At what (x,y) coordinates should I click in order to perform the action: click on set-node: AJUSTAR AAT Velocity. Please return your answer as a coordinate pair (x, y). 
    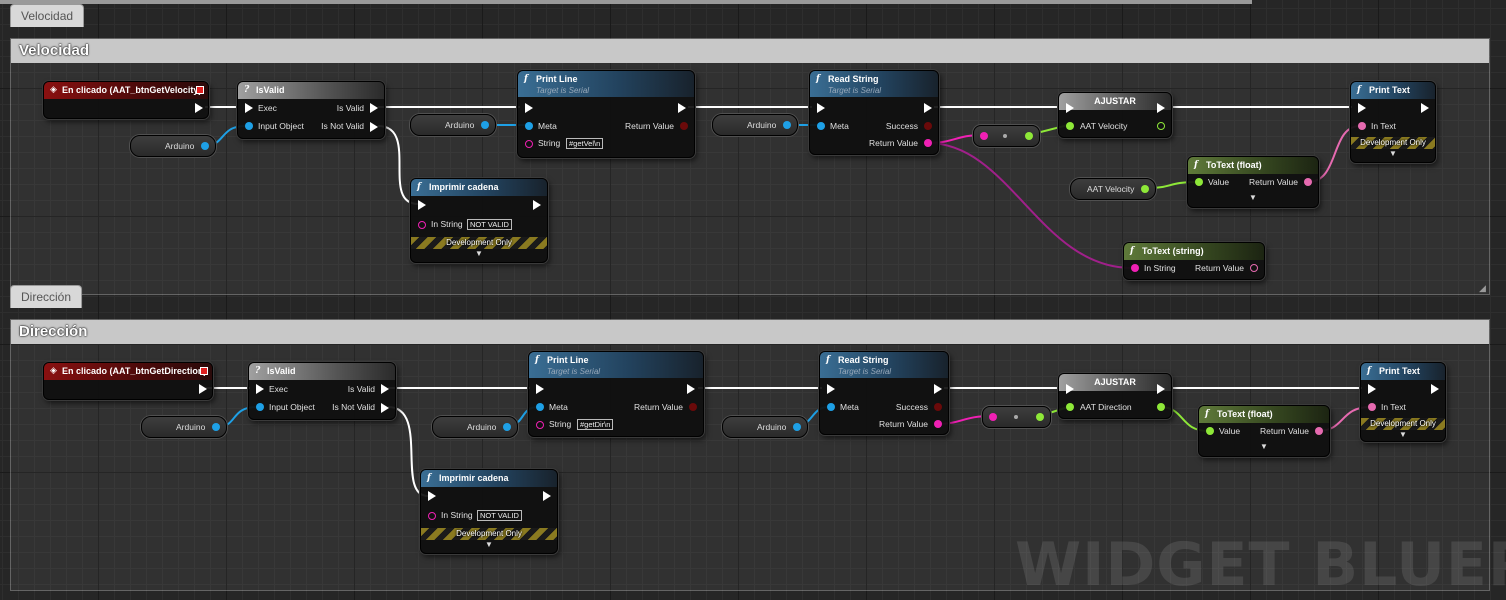
    Looking at the image, I should click on (1115, 115).